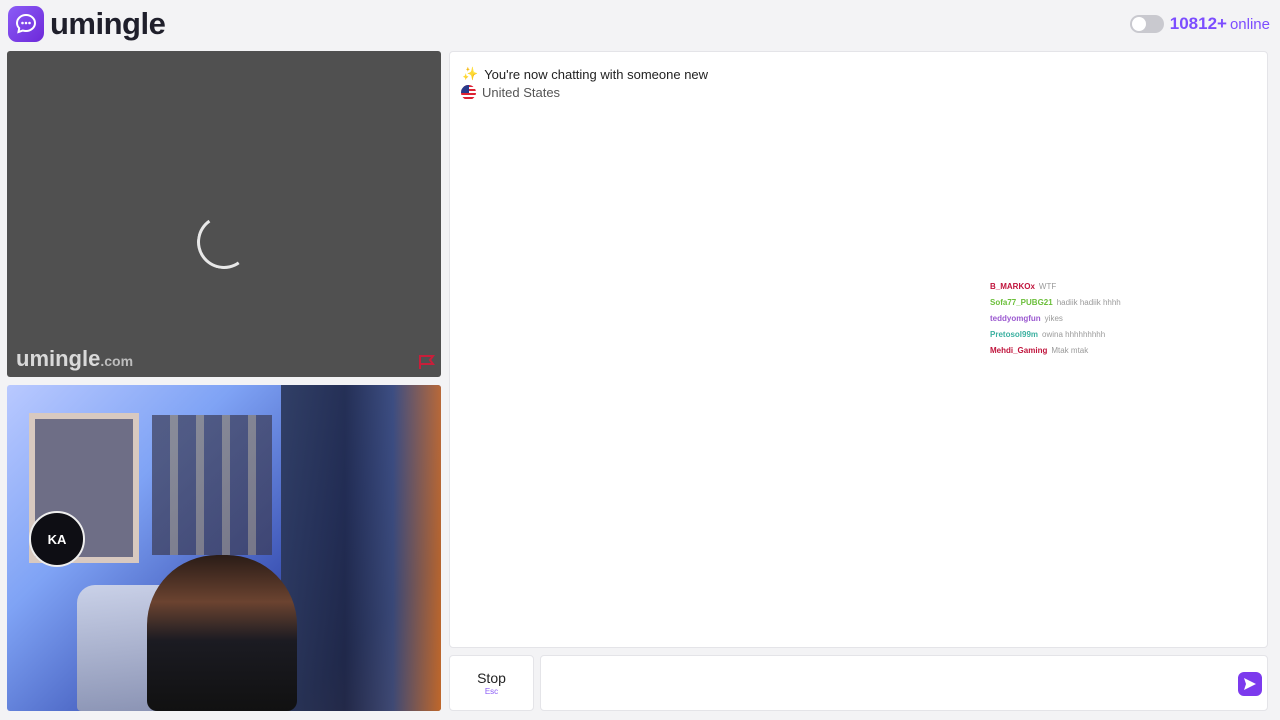  I want to click on overlay-chat-line: Pretosol99m owina hhhhhhhhh, so click(1075, 334).